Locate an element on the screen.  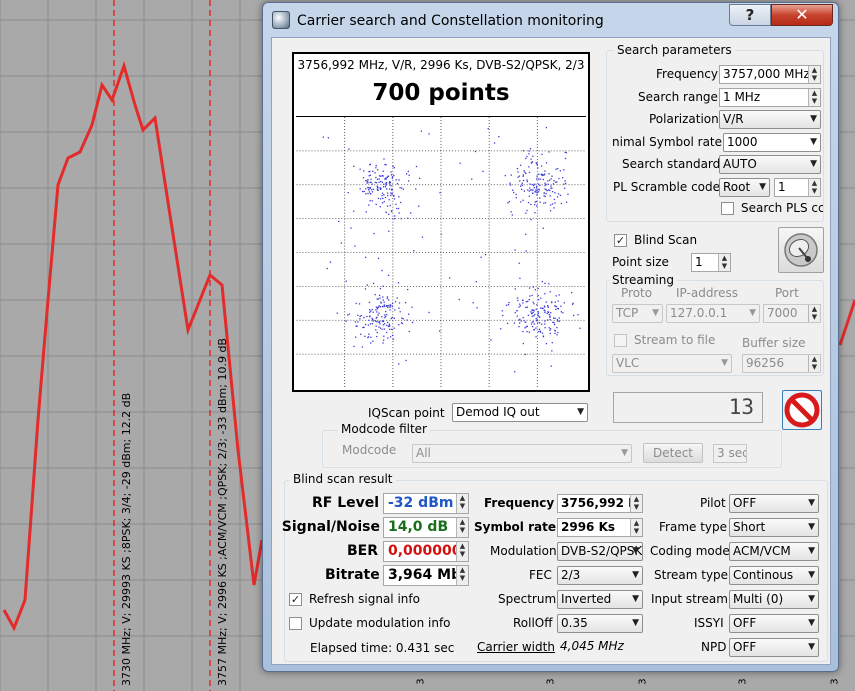
point-size-input: 1 ▲ ▼ is located at coordinates (711, 262).